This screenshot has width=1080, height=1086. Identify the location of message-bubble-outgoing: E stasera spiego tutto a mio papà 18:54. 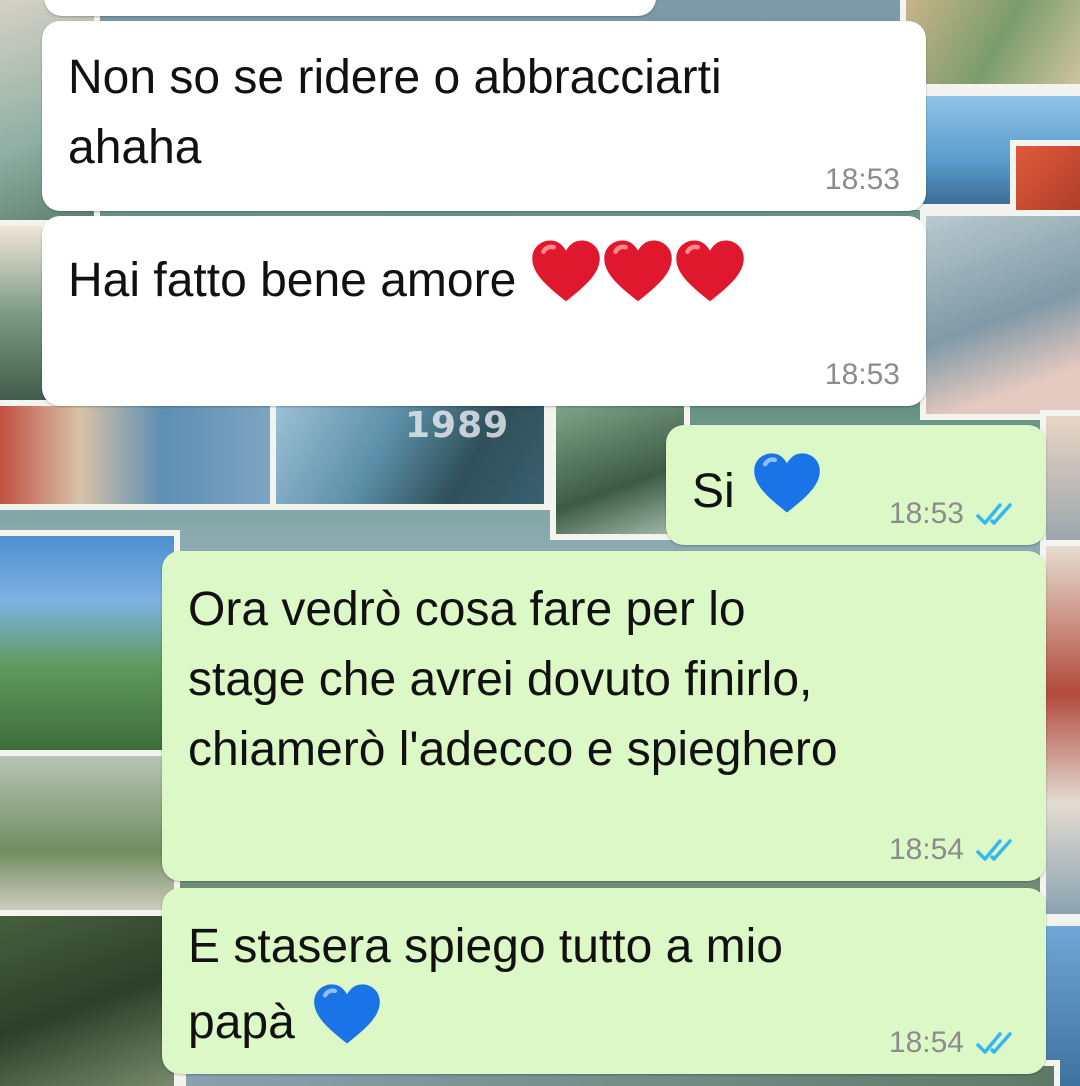
(604, 981).